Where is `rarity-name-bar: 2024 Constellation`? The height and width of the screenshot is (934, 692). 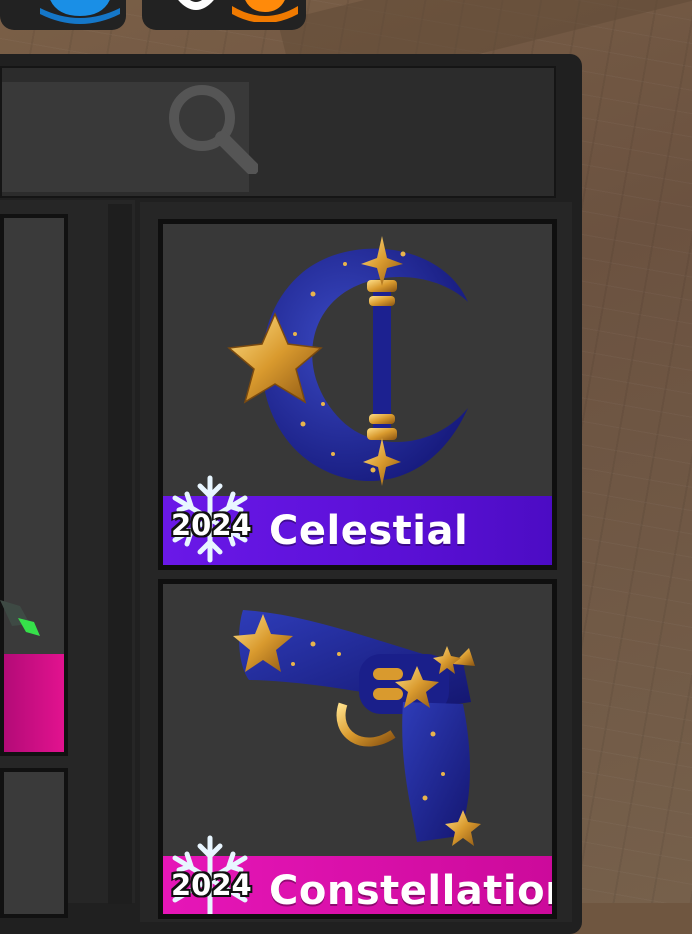
rarity-name-bar: 2024 Constellation is located at coordinates (357, 874).